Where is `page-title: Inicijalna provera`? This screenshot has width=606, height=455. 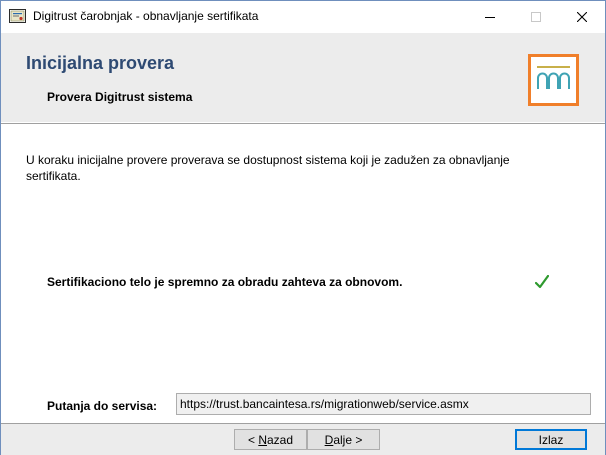
page-title: Inicijalna provera is located at coordinates (100, 63).